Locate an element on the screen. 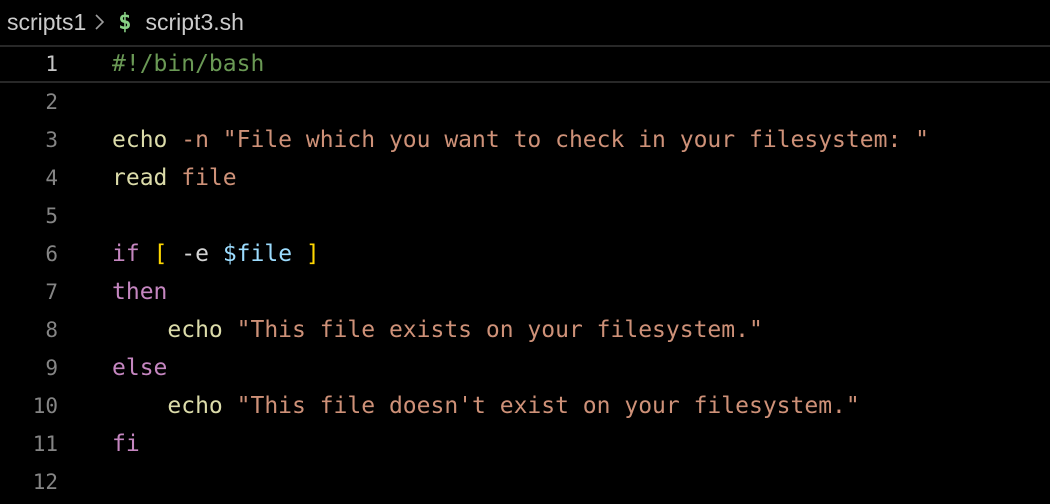 Image resolution: width=1050 pixels, height=504 pixels. breadcrumb-folder: scripts1 is located at coordinates (46, 22).